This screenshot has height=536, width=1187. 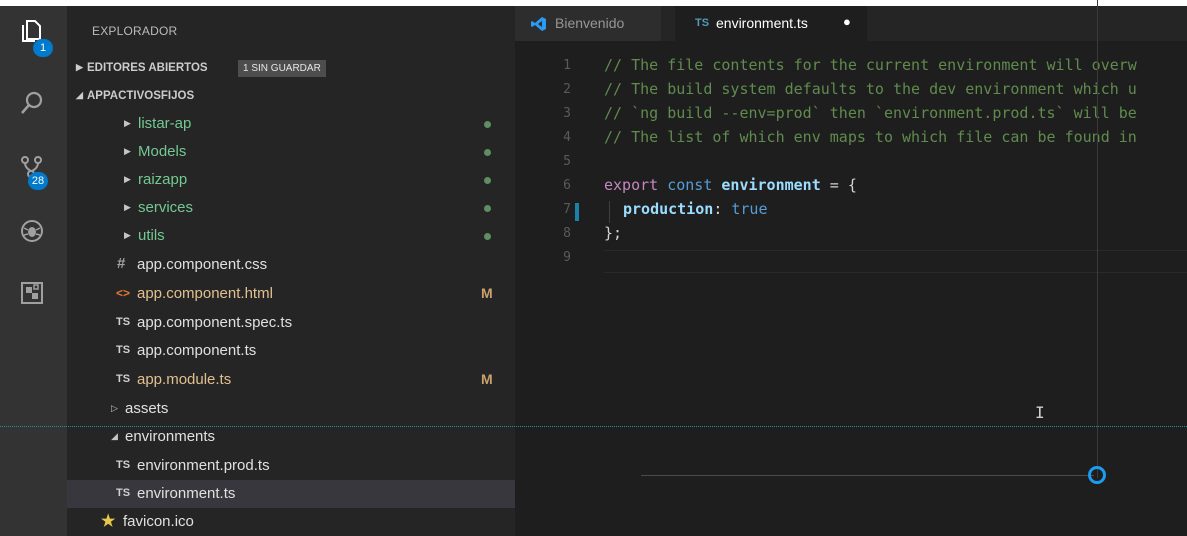 I want to click on dotted-horizontal-guide, so click(x=593, y=426).